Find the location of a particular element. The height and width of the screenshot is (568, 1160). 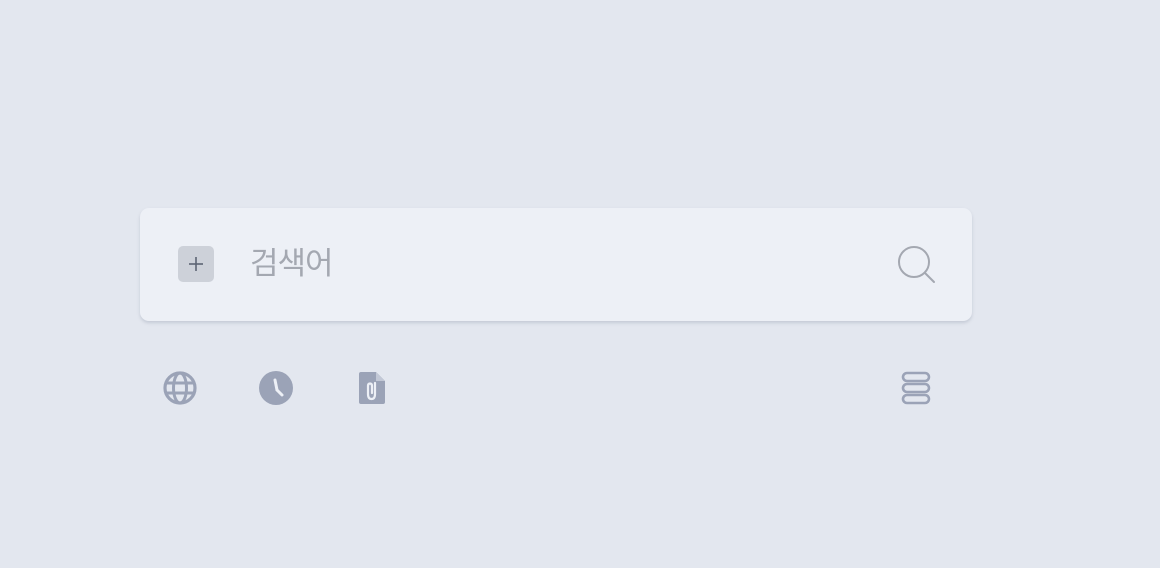

clock-icon is located at coordinates (276, 388).